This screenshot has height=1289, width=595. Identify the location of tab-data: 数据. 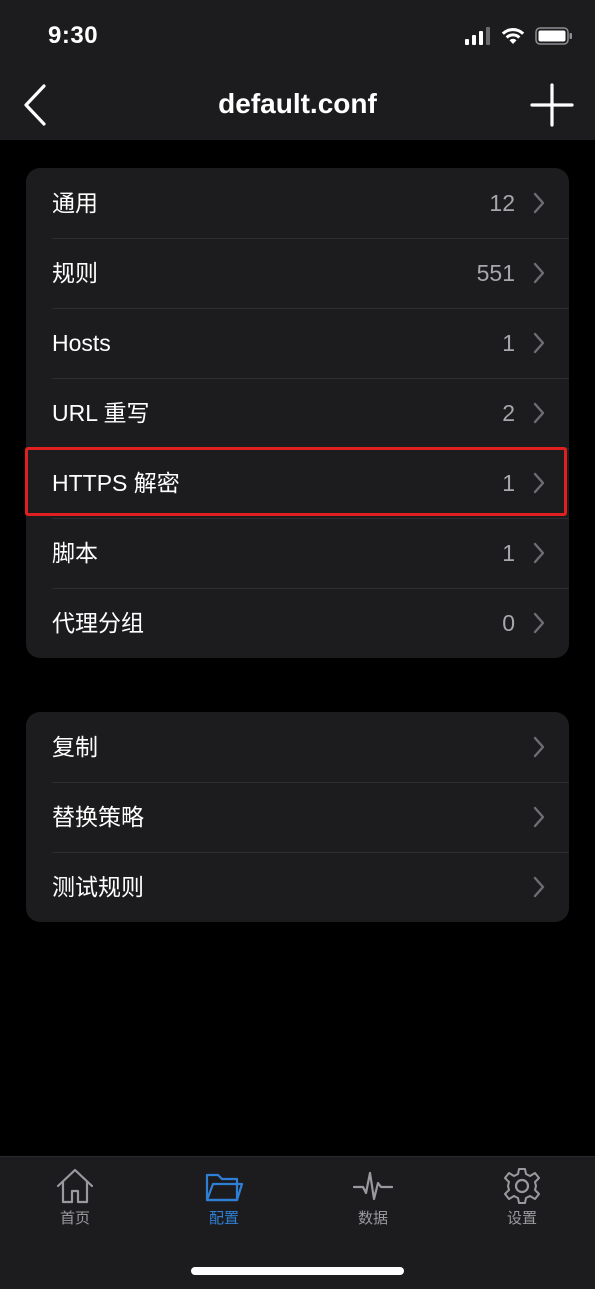
(373, 1199).